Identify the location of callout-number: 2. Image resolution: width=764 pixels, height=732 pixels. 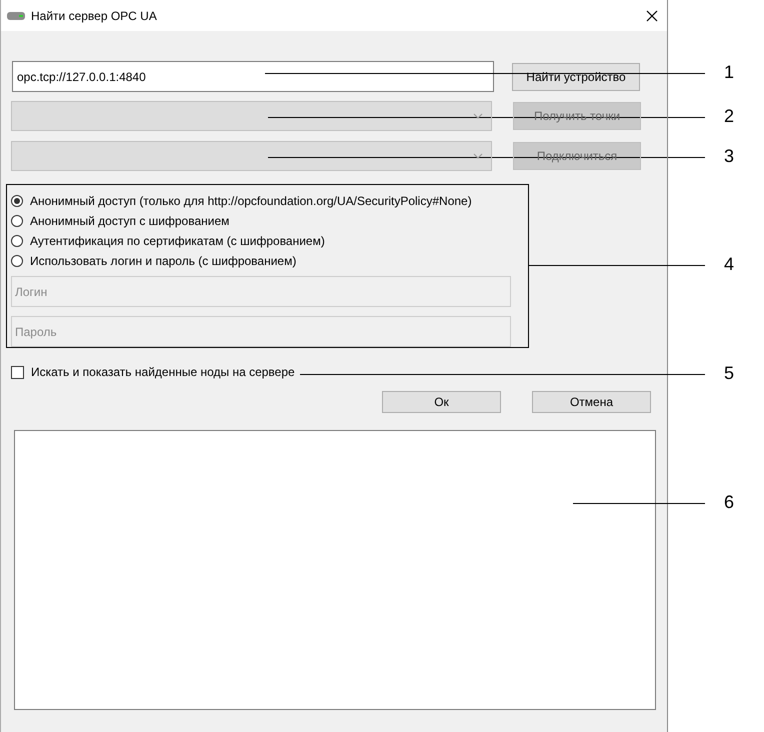
(728, 116).